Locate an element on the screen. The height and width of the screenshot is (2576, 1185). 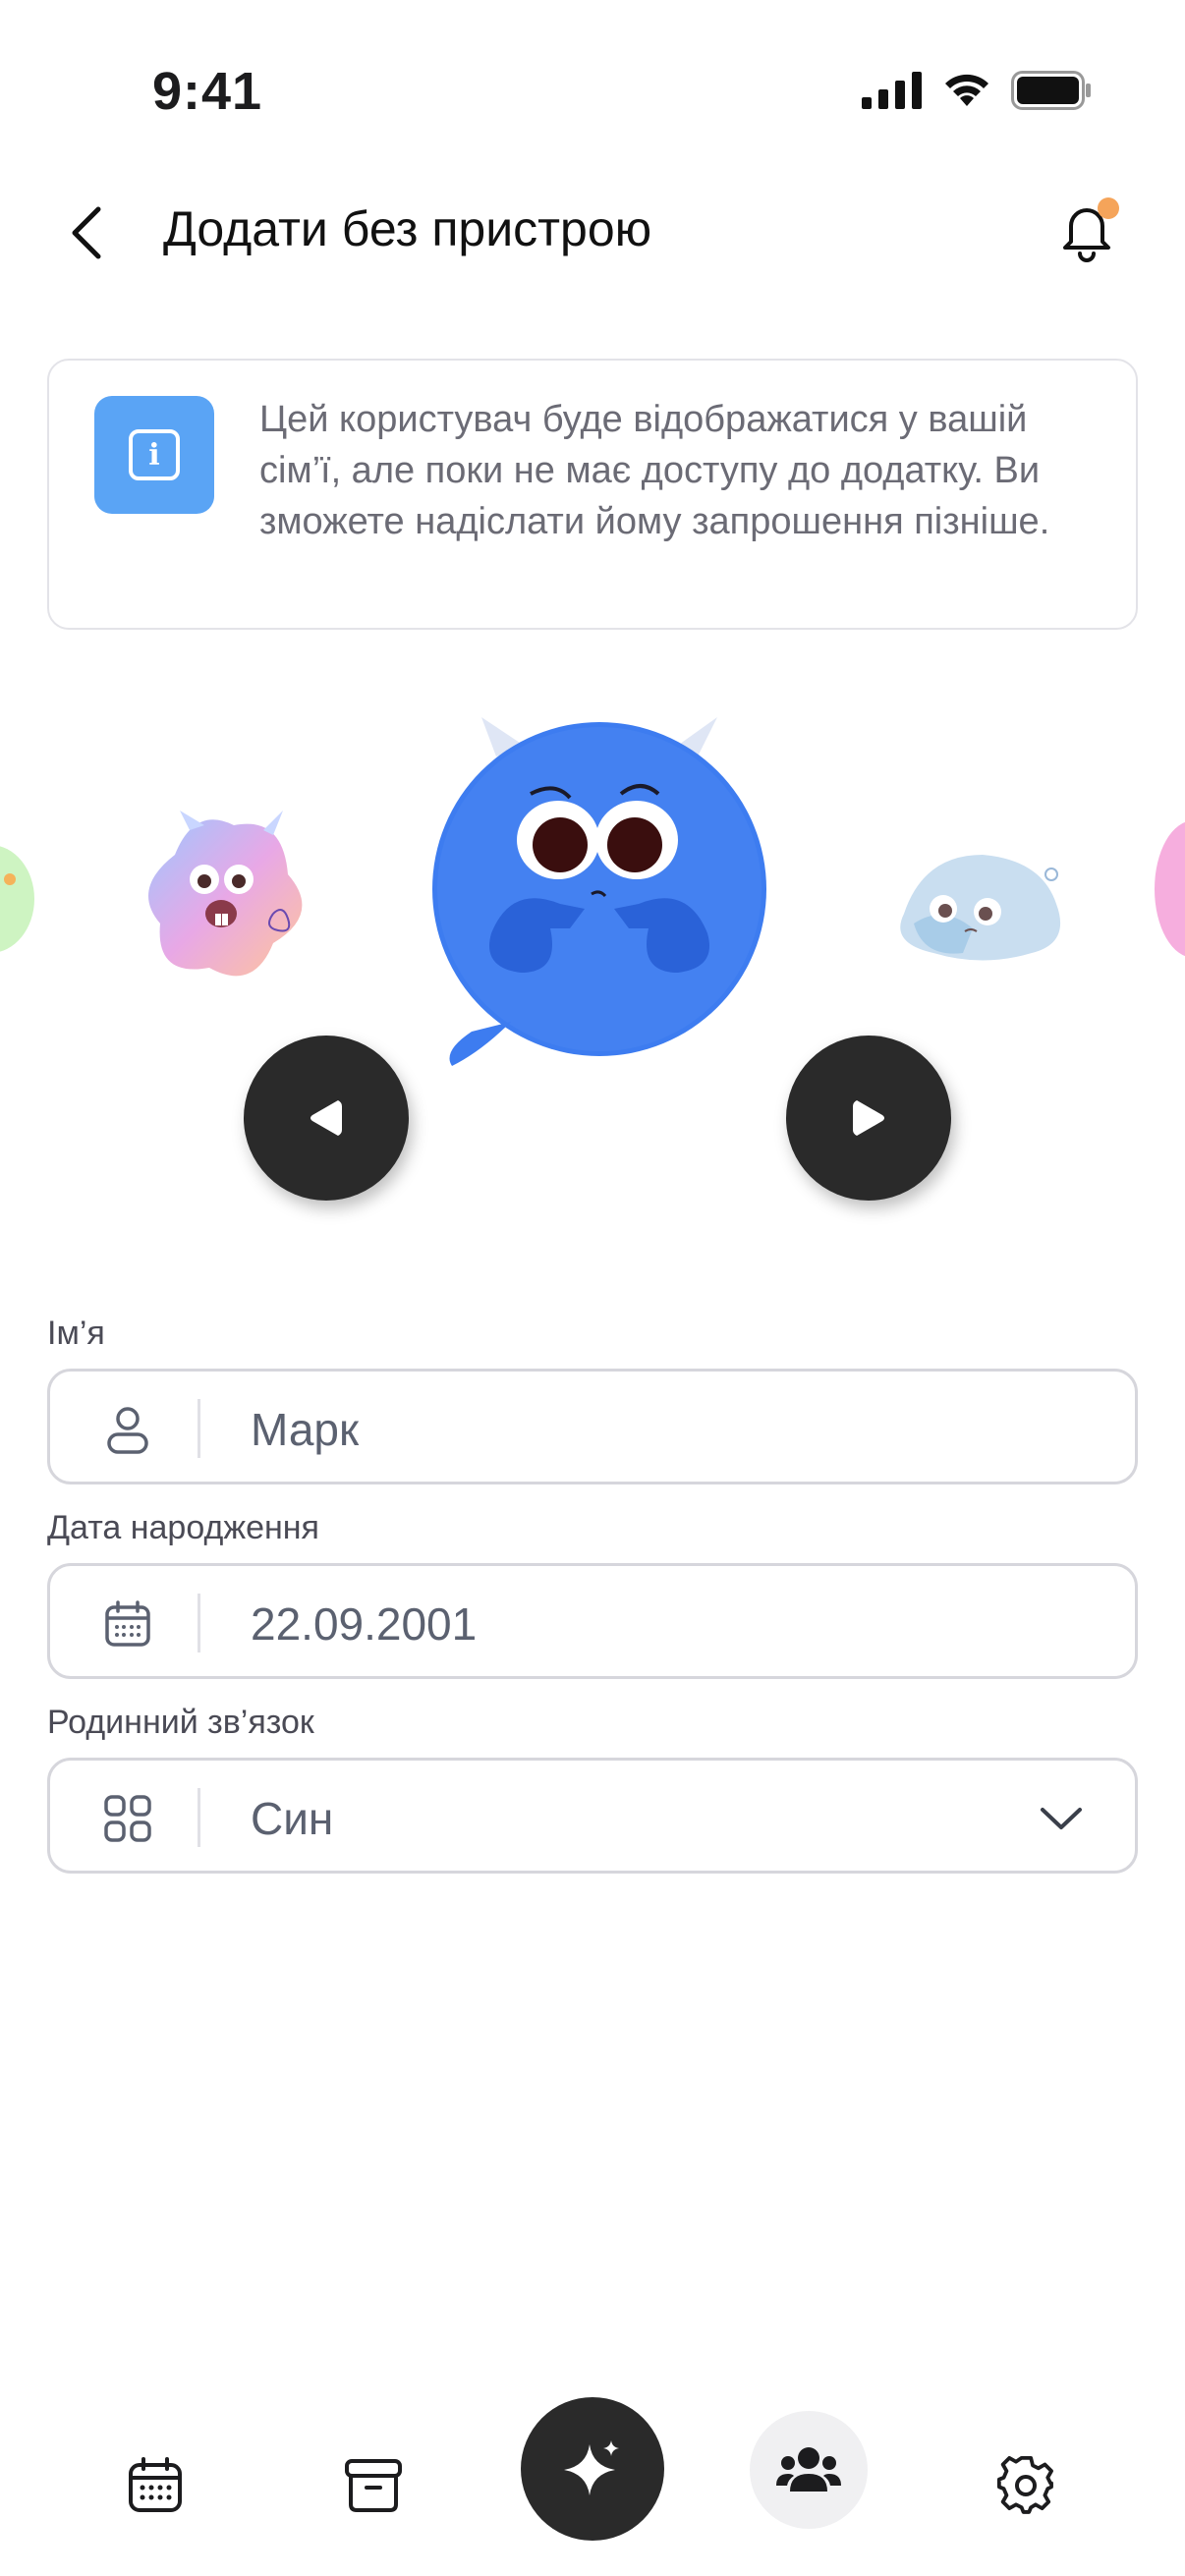
archive-icon is located at coordinates (374, 2485).